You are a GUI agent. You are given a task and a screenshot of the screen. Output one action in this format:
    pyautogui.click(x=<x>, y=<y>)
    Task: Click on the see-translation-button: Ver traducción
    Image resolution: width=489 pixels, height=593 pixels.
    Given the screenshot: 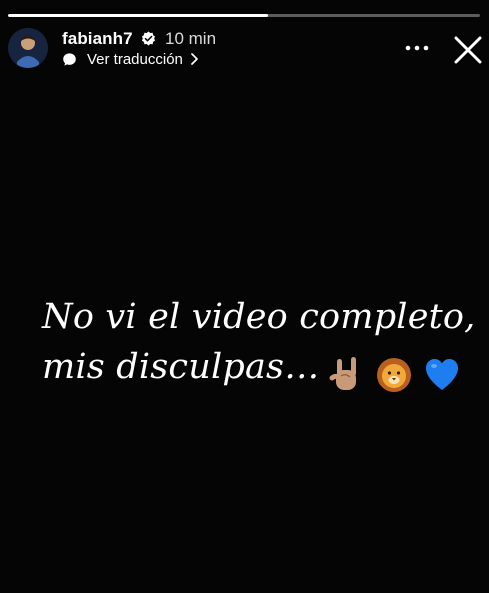 What is the action you would take?
    pyautogui.click(x=130, y=59)
    